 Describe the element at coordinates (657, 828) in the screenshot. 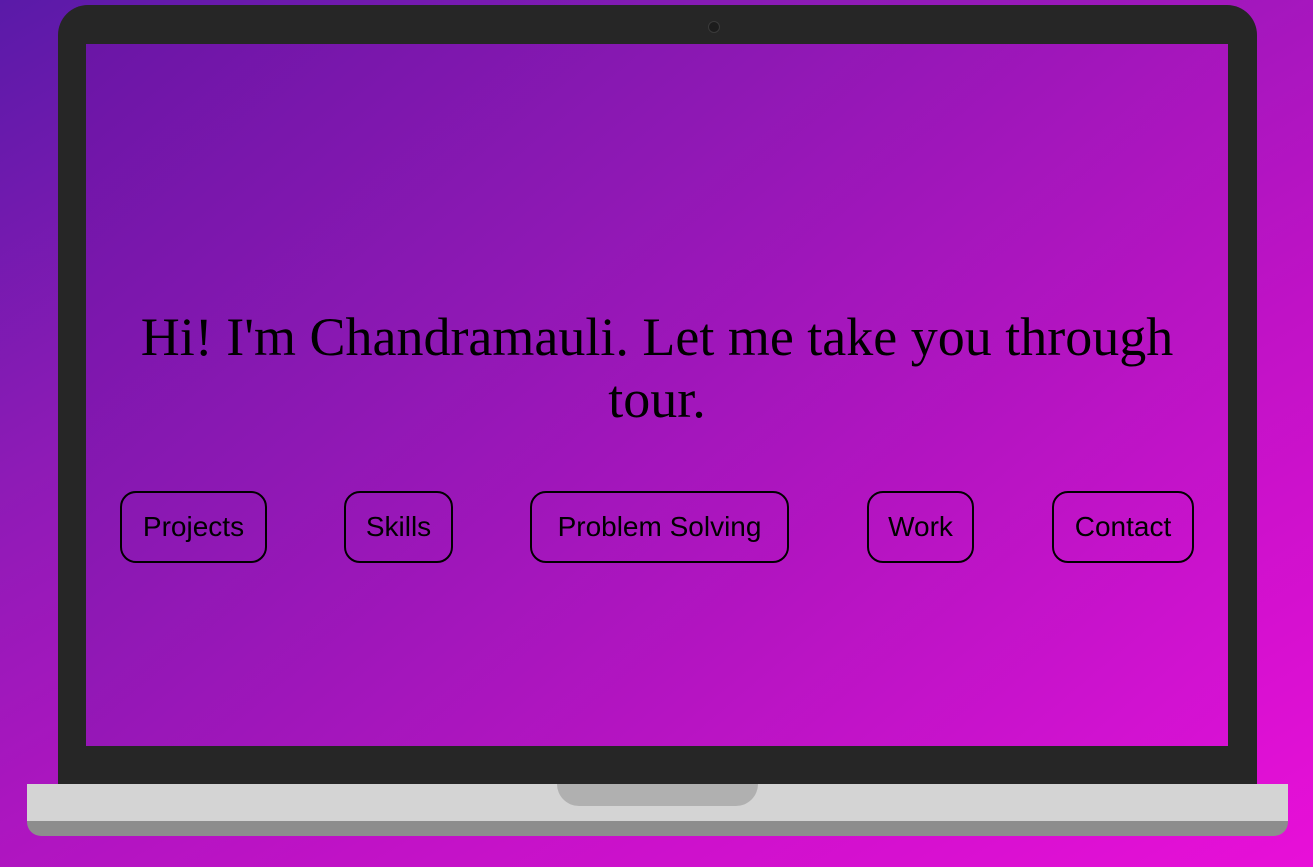

I see `laptop-base-edge` at that location.